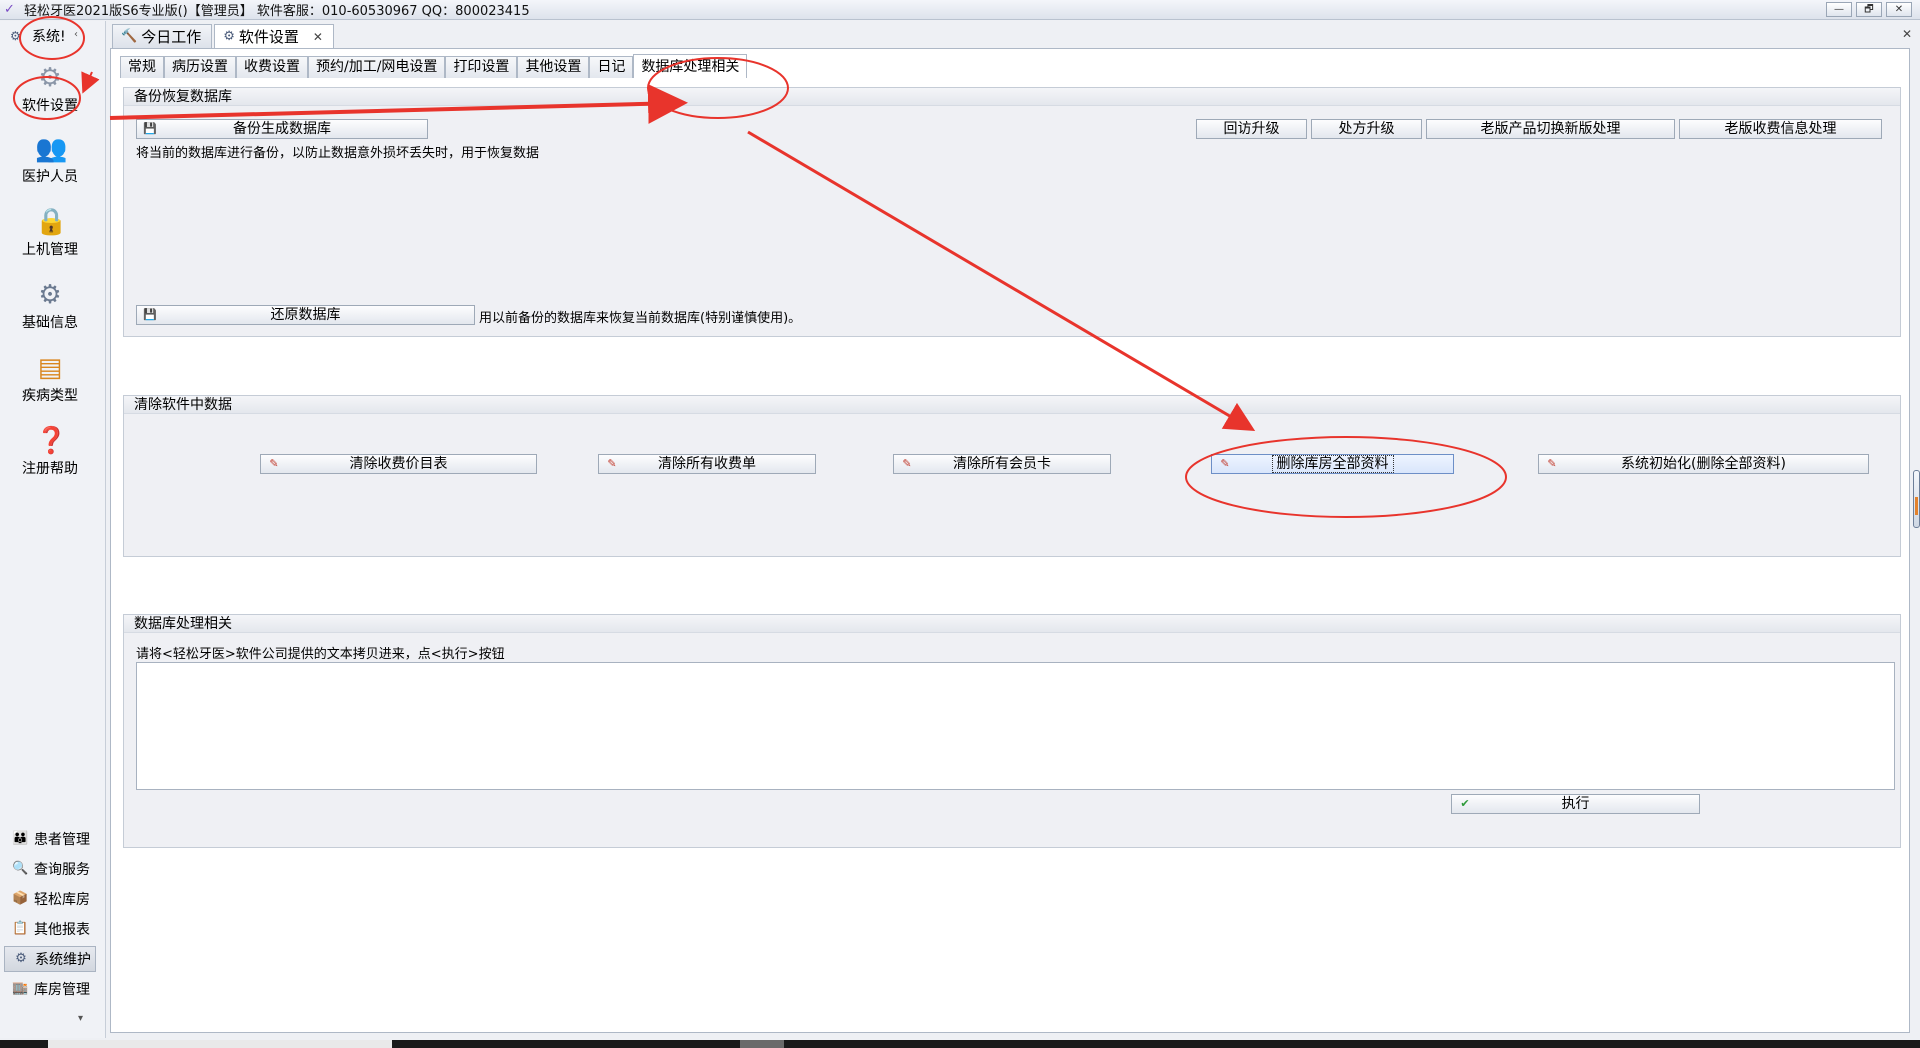 Image resolution: width=1920 pixels, height=1048 pixels. What do you see at coordinates (1002, 464) in the screenshot?
I see `clear-all-member-cards-button: ✎ 清除所有会员卡` at bounding box center [1002, 464].